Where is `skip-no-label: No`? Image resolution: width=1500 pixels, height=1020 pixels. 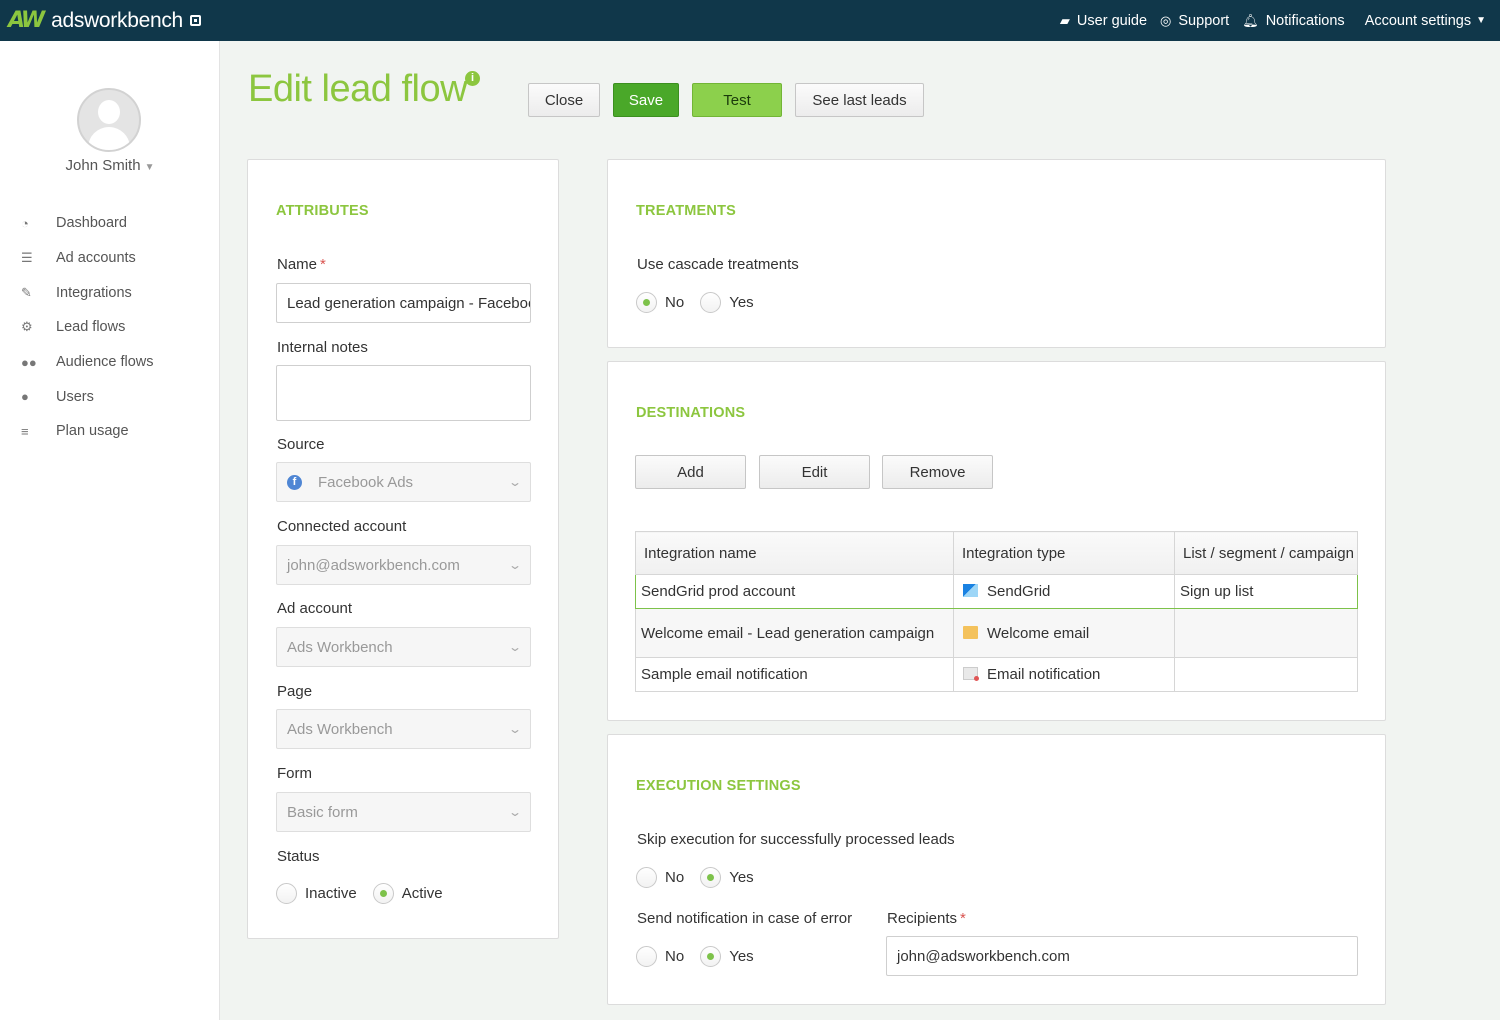
skip-no-label: No is located at coordinates (675, 877).